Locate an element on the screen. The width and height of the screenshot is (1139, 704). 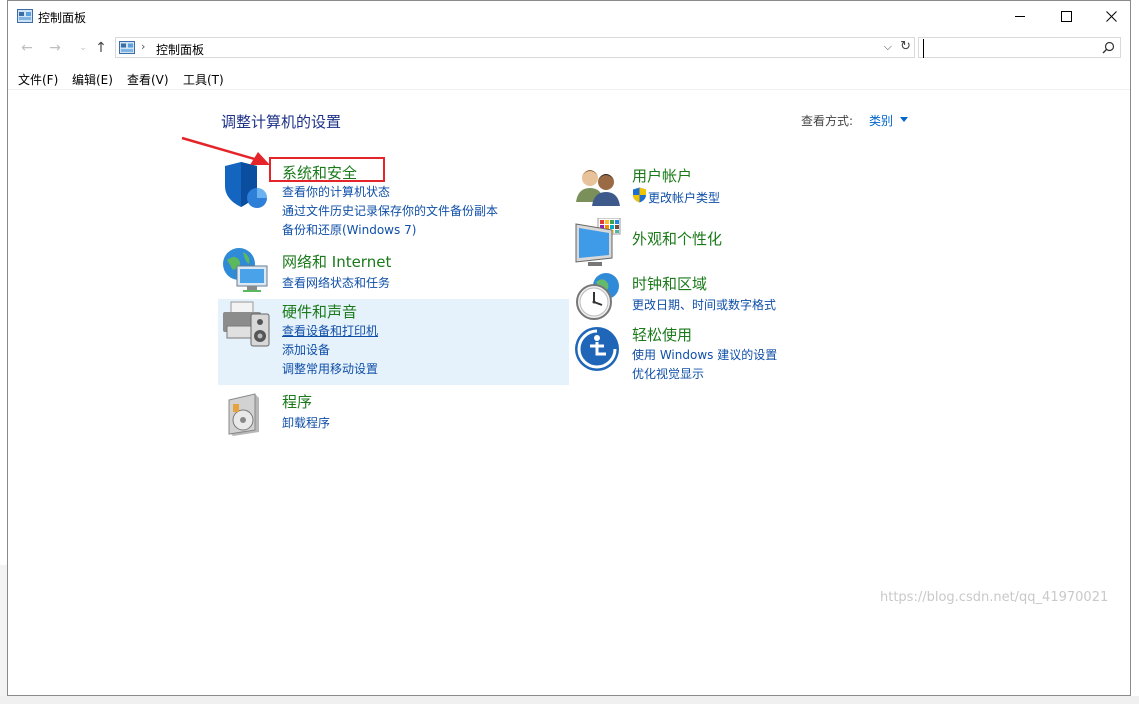
category-network-internet: 网络和 Internet 查看网络状态和任务 is located at coordinates (386, 271).